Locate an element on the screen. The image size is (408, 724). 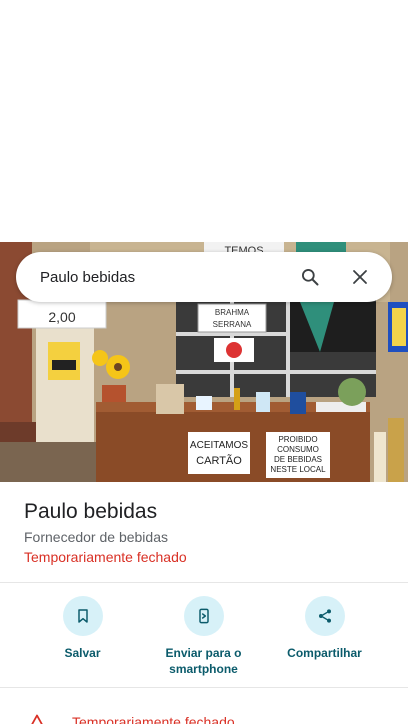
send-to-phone-label: Enviar para o smartphone is located at coordinates (203, 661).